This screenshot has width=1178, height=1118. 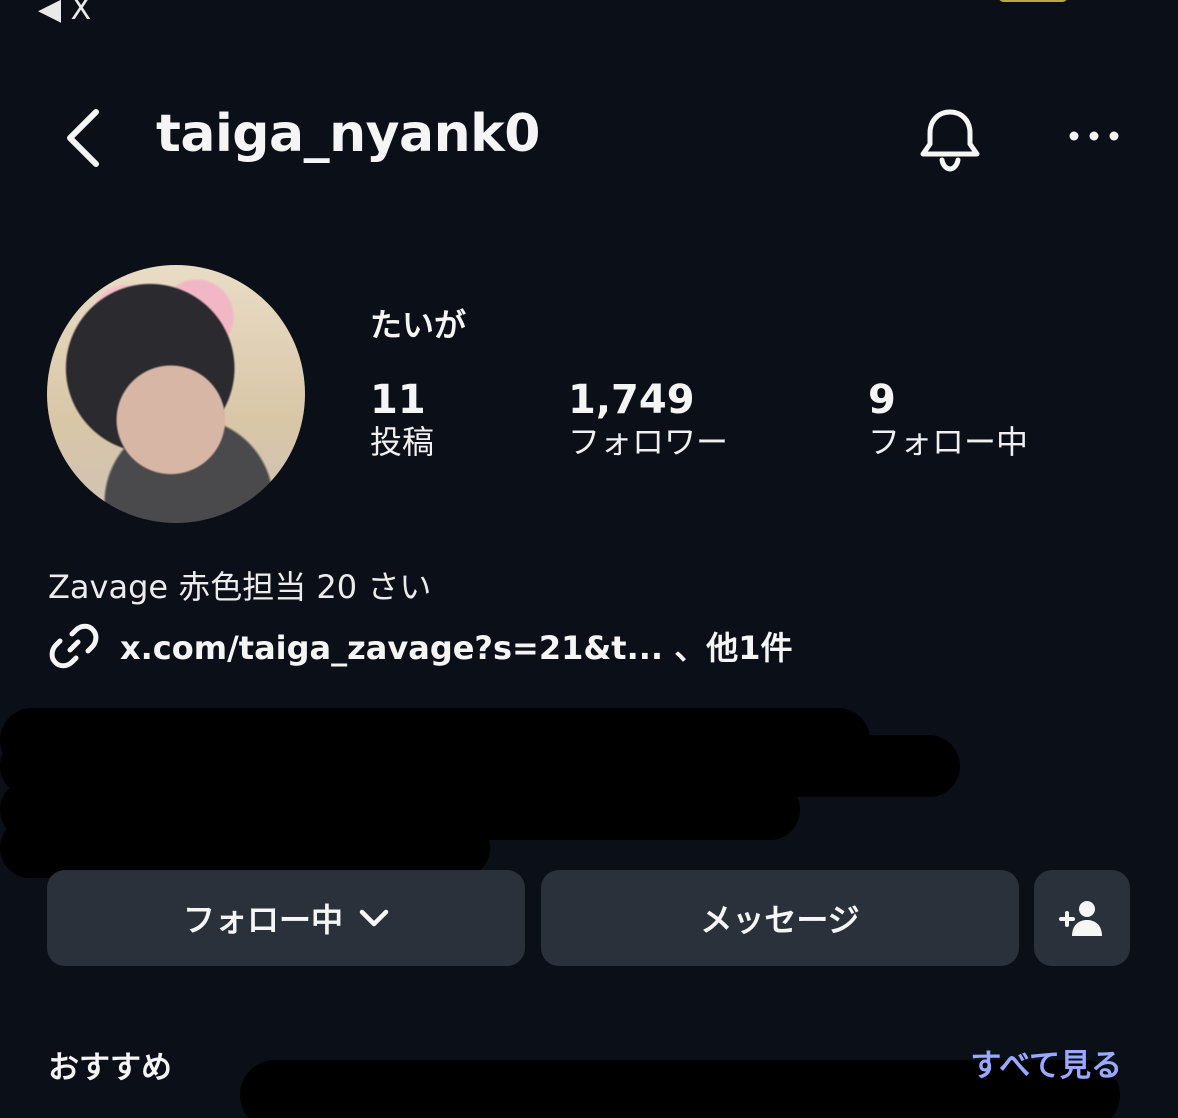 What do you see at coordinates (374, 918) in the screenshot?
I see `chevron-down-icon` at bounding box center [374, 918].